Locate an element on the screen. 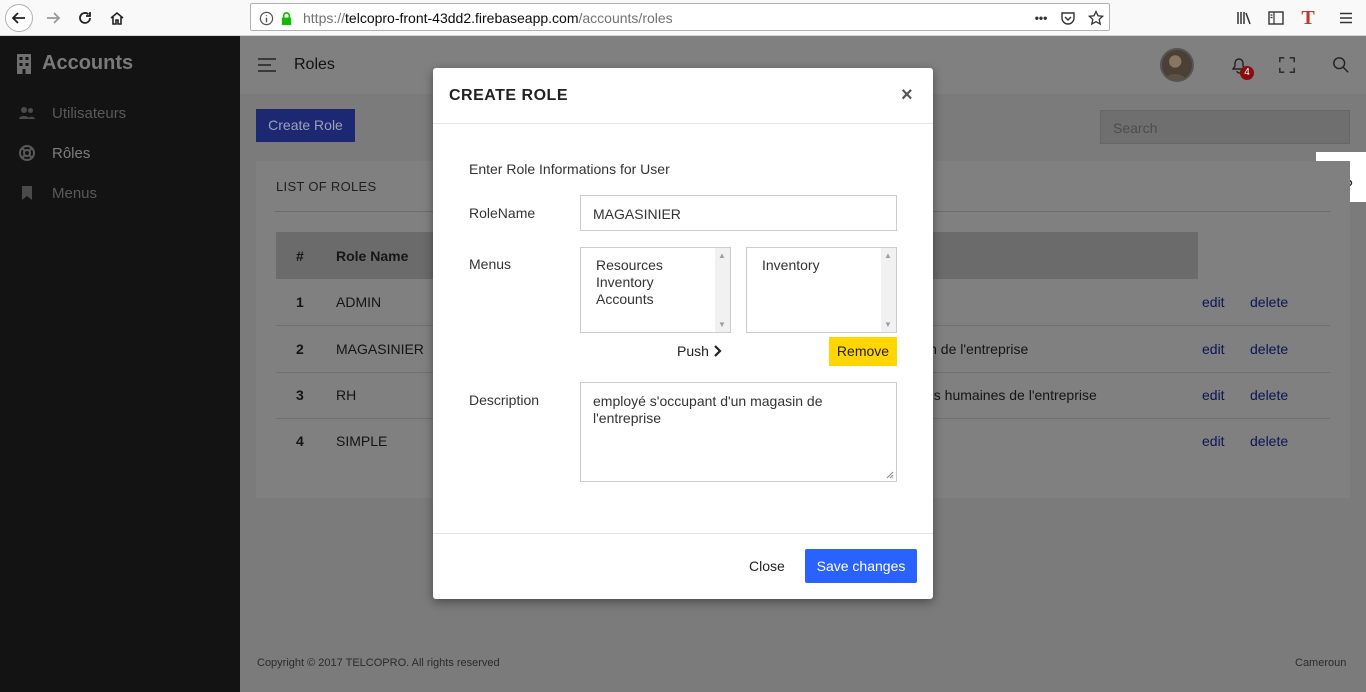 This screenshot has height=692, width=1366. row-number: 2 is located at coordinates (300, 349).